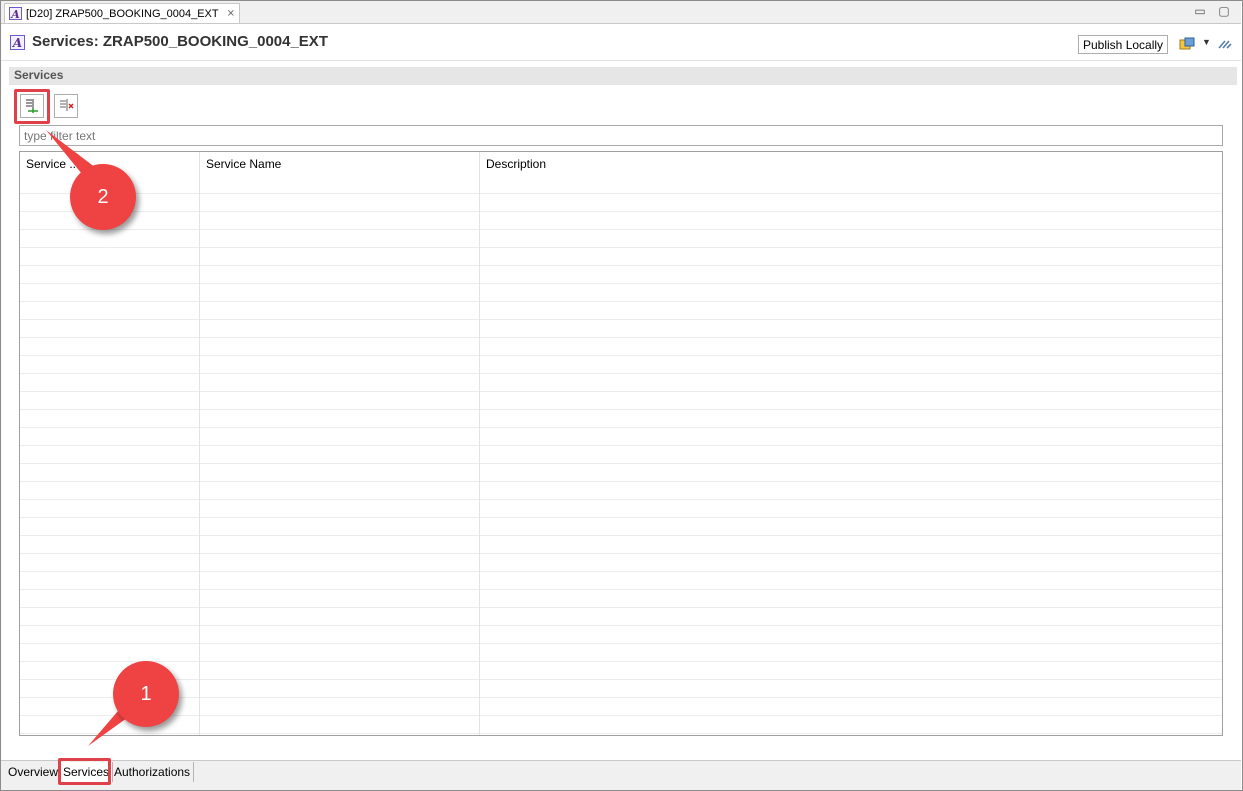  What do you see at coordinates (1200, 11) in the screenshot?
I see `minimize-icon: ▭` at bounding box center [1200, 11].